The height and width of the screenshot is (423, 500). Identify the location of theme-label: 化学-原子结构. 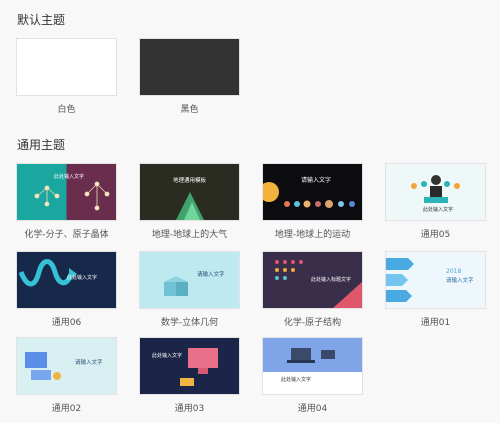
(312, 323).